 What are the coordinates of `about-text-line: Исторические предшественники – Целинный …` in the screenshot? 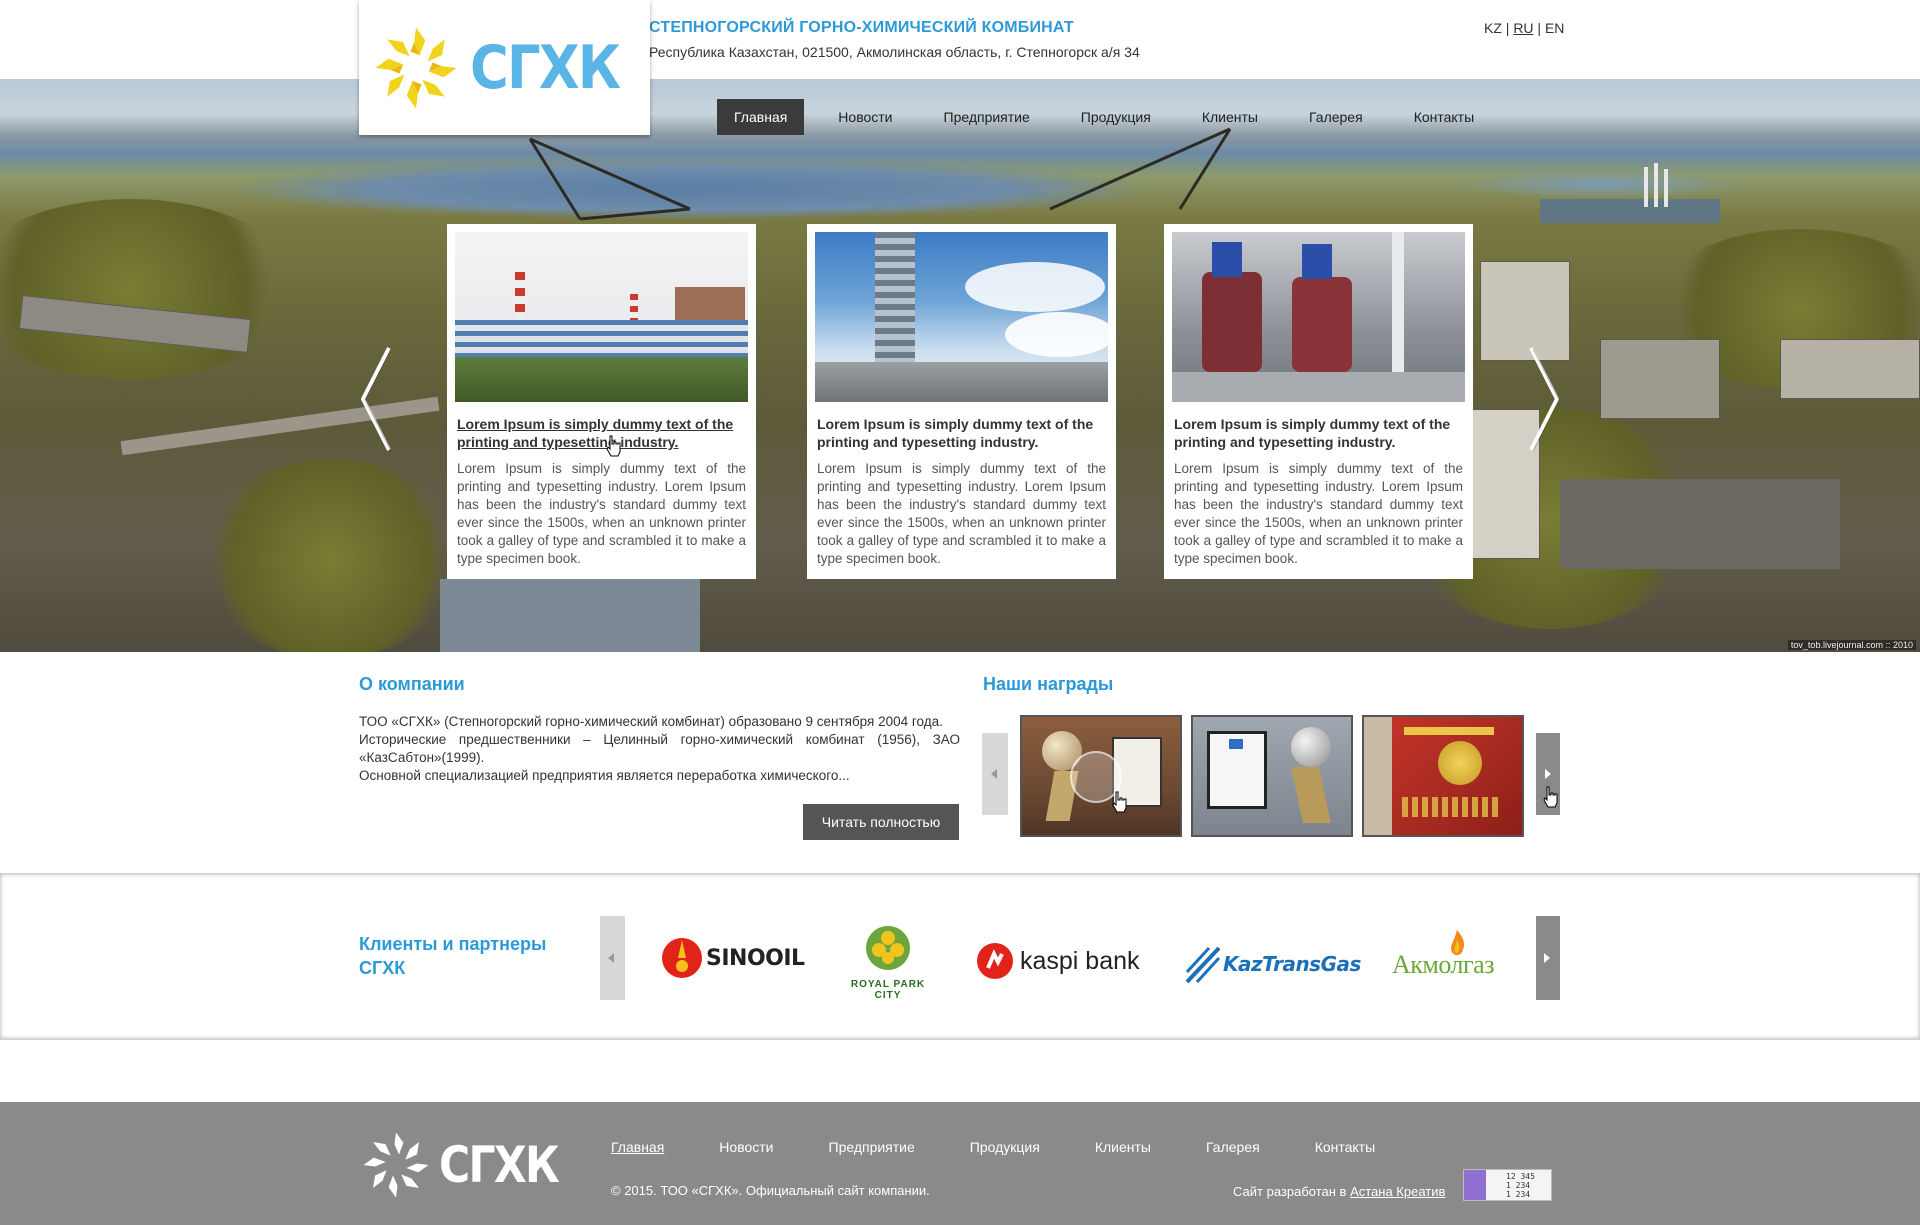 It's located at (659, 748).